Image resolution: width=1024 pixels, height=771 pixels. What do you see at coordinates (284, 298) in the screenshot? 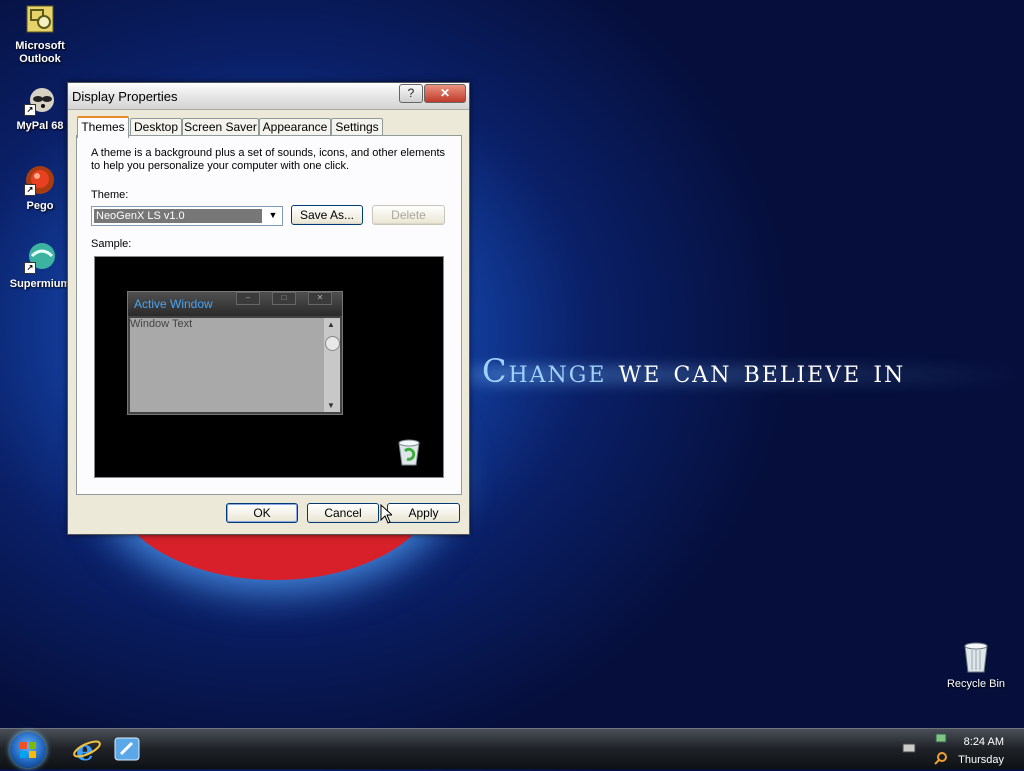
I see `maximize-icon: □` at bounding box center [284, 298].